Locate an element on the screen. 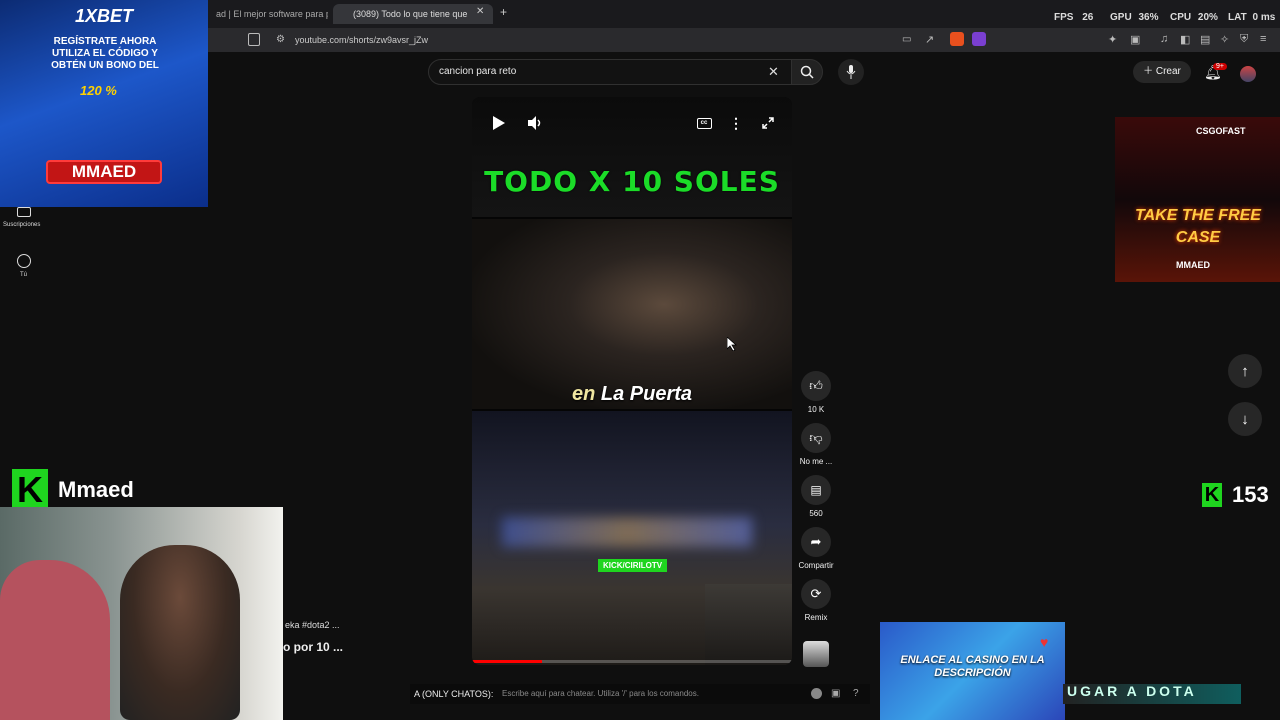 The width and height of the screenshot is (1280, 720). bookmark-icon is located at coordinates (254, 39).